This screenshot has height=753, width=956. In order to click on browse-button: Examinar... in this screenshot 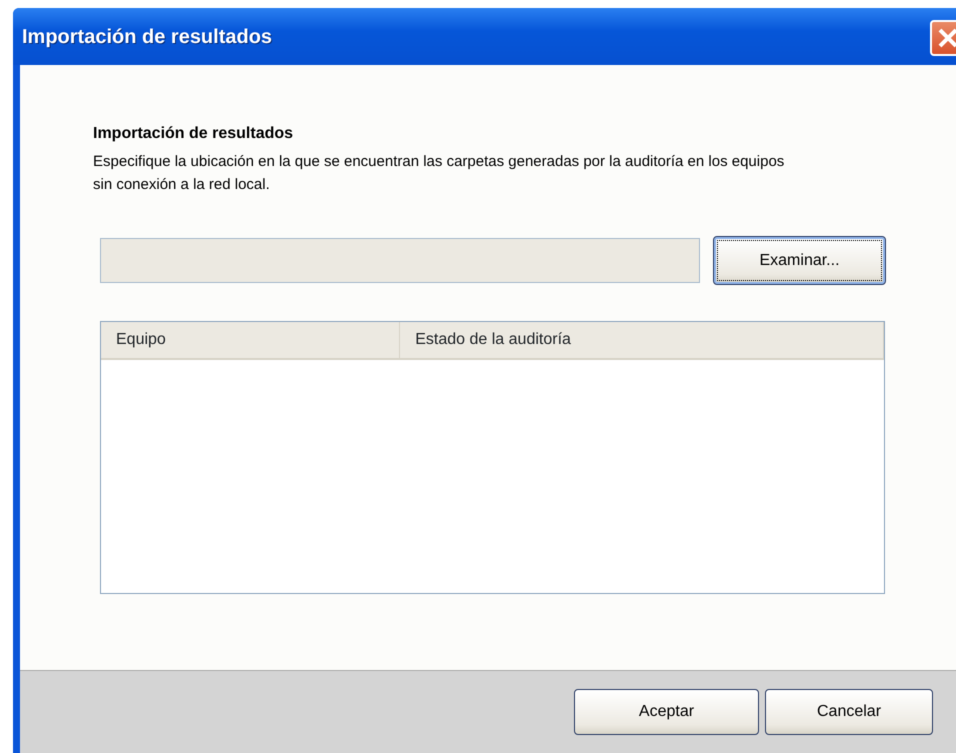, I will do `click(799, 260)`.